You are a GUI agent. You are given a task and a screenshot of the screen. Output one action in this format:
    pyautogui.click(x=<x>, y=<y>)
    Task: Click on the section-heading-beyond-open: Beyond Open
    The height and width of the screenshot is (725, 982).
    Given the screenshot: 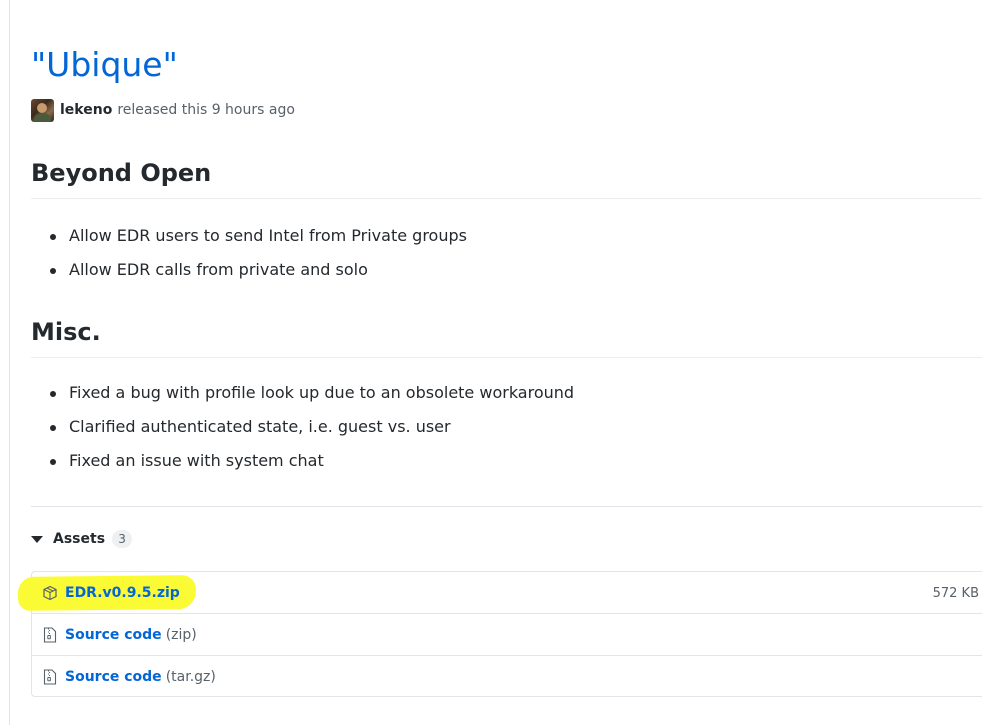 What is the action you would take?
    pyautogui.click(x=121, y=173)
    